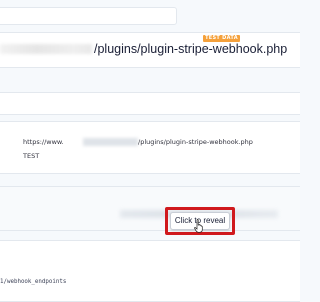 Image resolution: width=320 pixels, height=302 pixels. What do you see at coordinates (110, 142) in the screenshot?
I see `redacted-detail-domain` at bounding box center [110, 142].